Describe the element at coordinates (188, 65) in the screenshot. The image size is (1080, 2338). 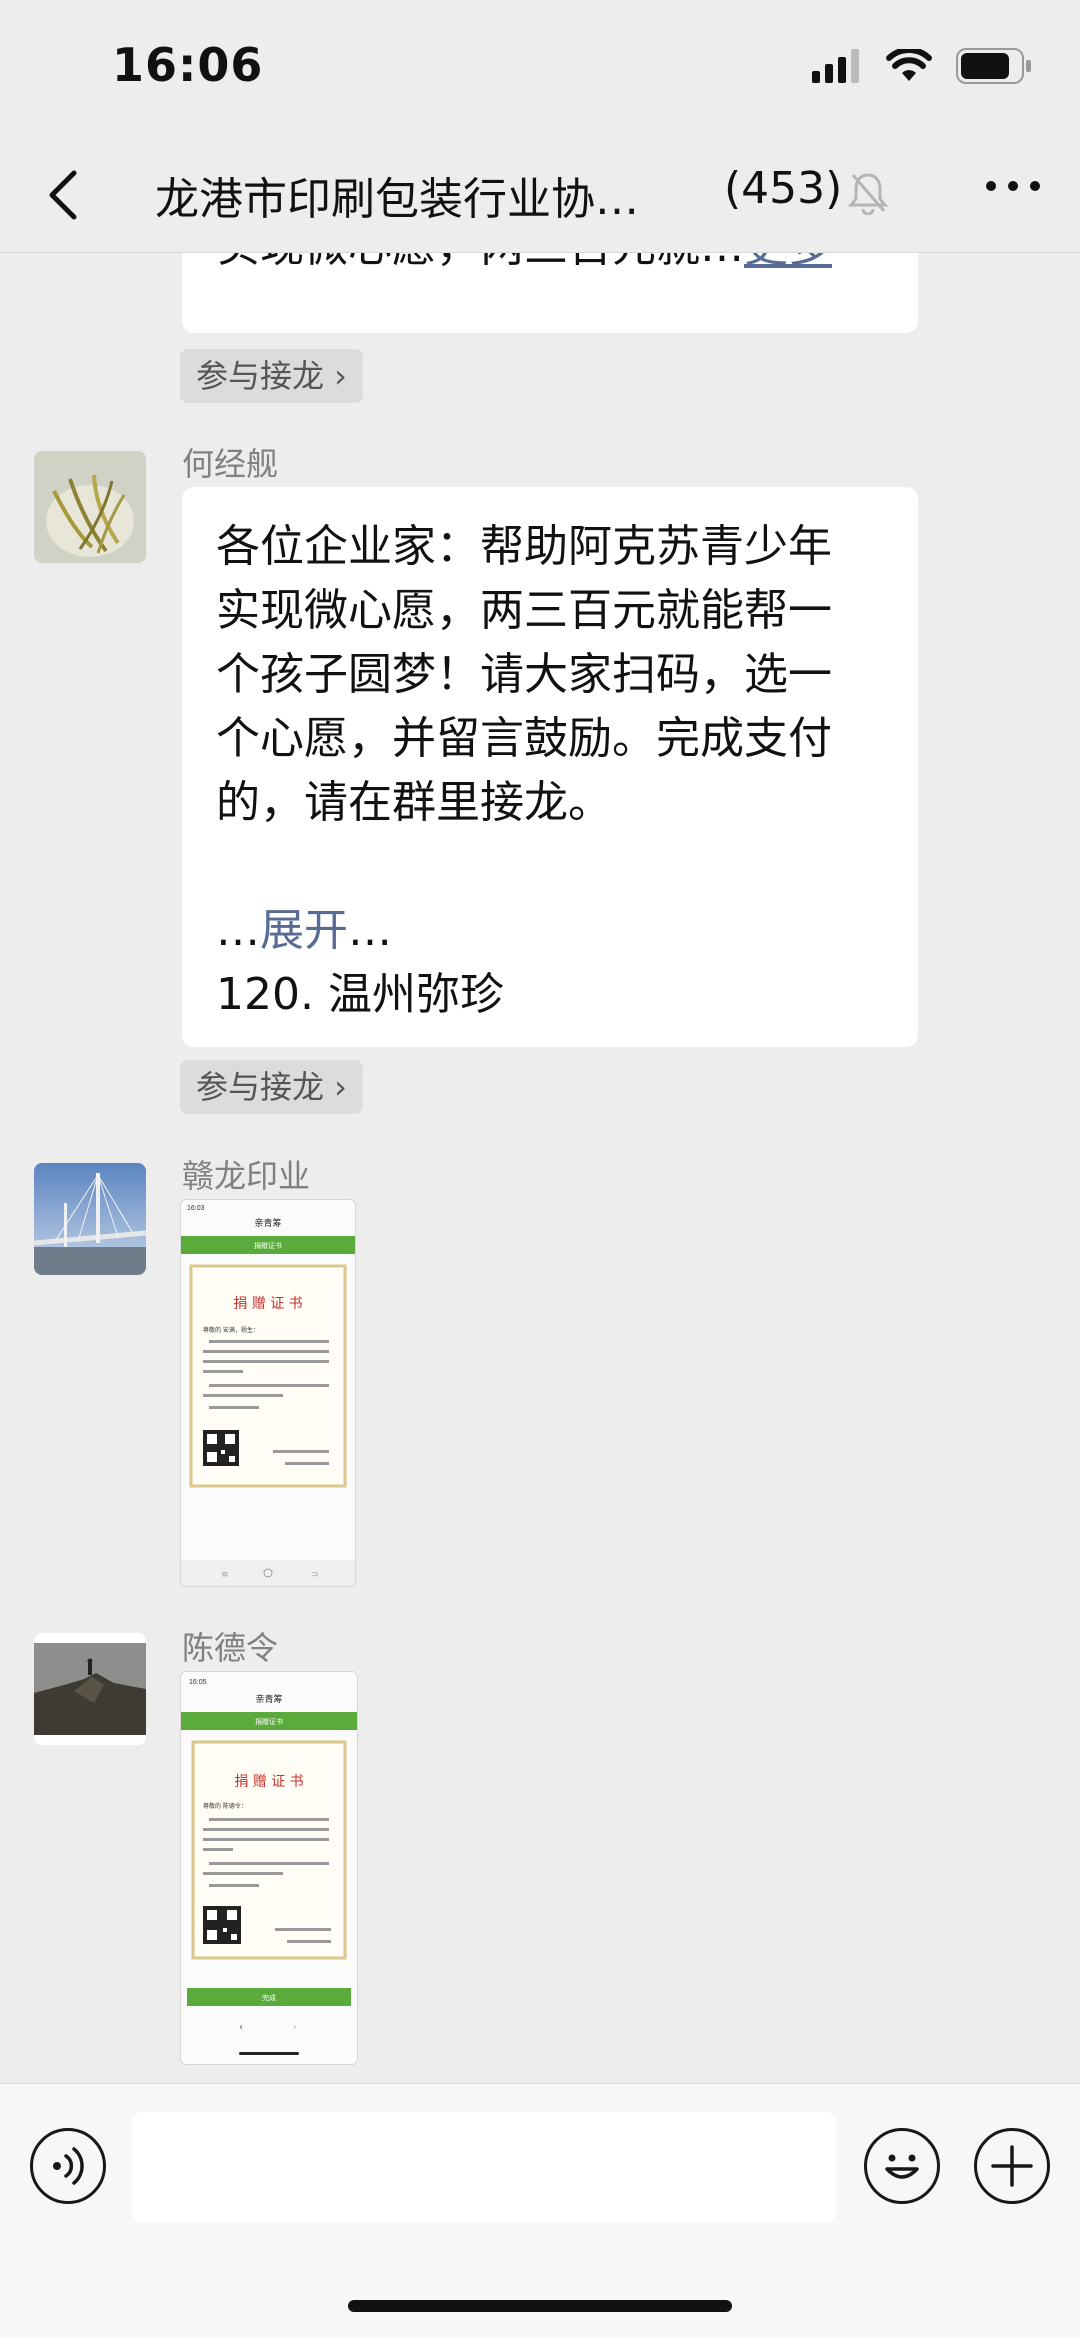
I see `status-time: 16:06` at that location.